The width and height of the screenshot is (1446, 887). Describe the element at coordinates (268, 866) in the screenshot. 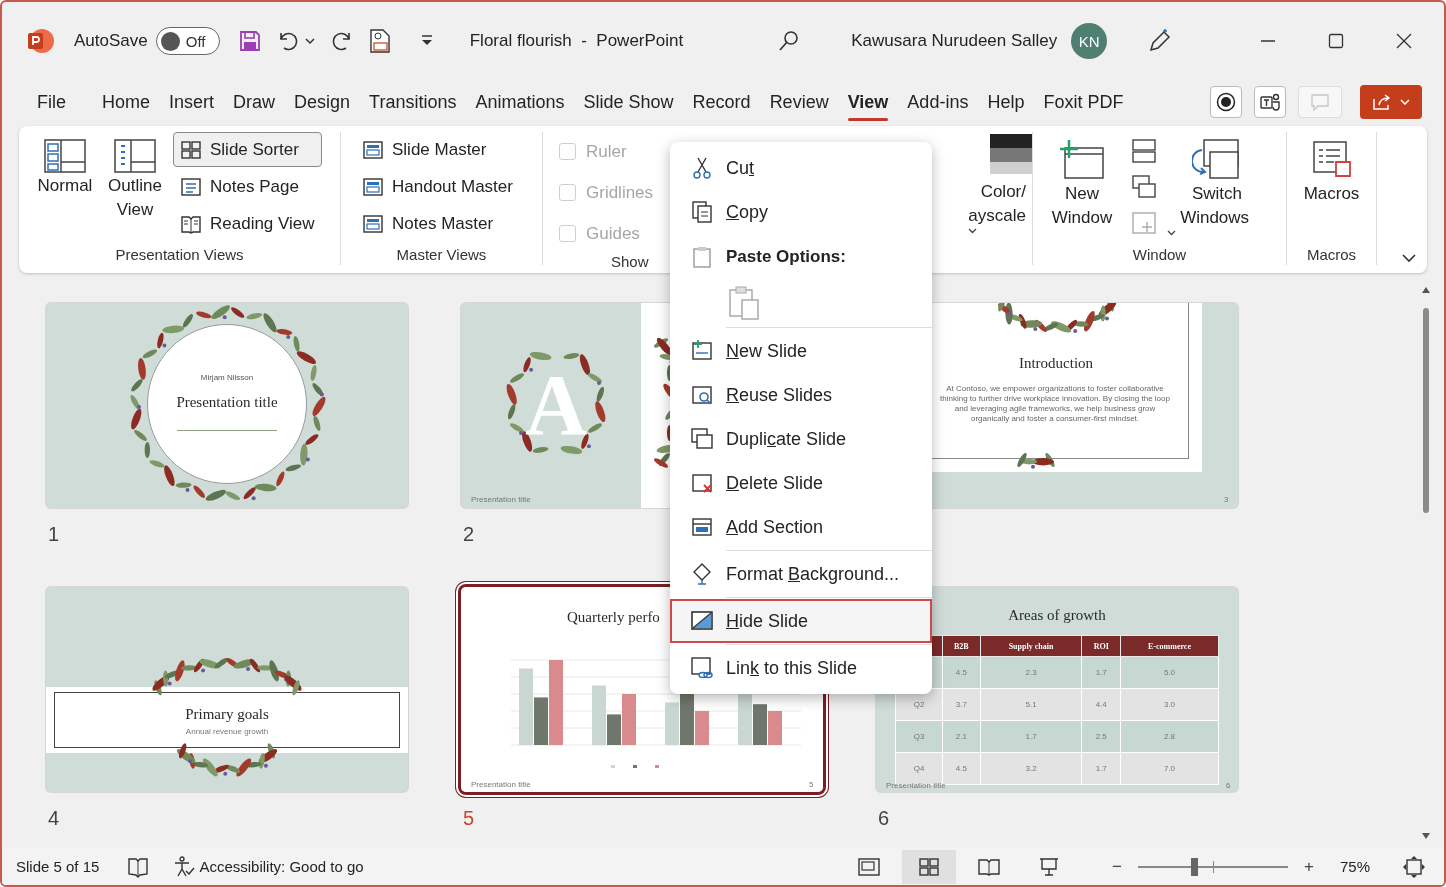

I see `accessibility-button: Accessibility: Good to go` at that location.